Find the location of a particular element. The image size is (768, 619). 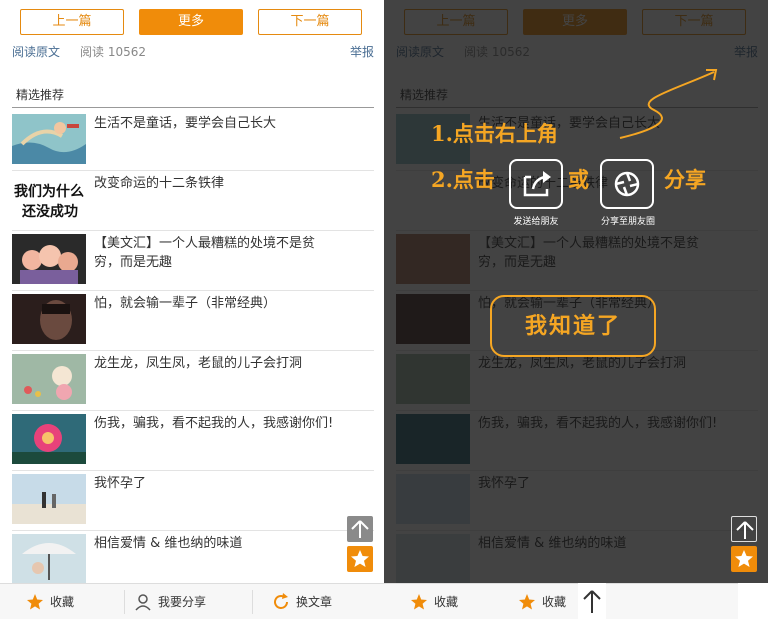

refresh-icon is located at coordinates (281, 601).